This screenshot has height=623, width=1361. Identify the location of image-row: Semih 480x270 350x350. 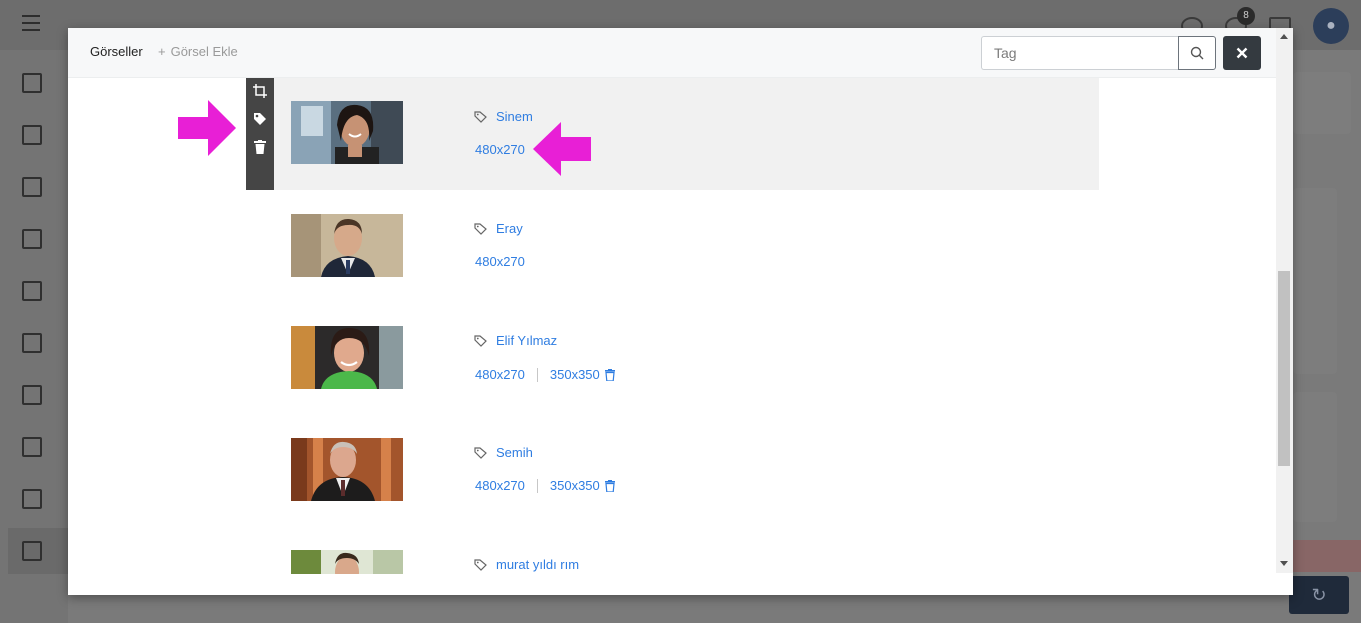
(672, 470).